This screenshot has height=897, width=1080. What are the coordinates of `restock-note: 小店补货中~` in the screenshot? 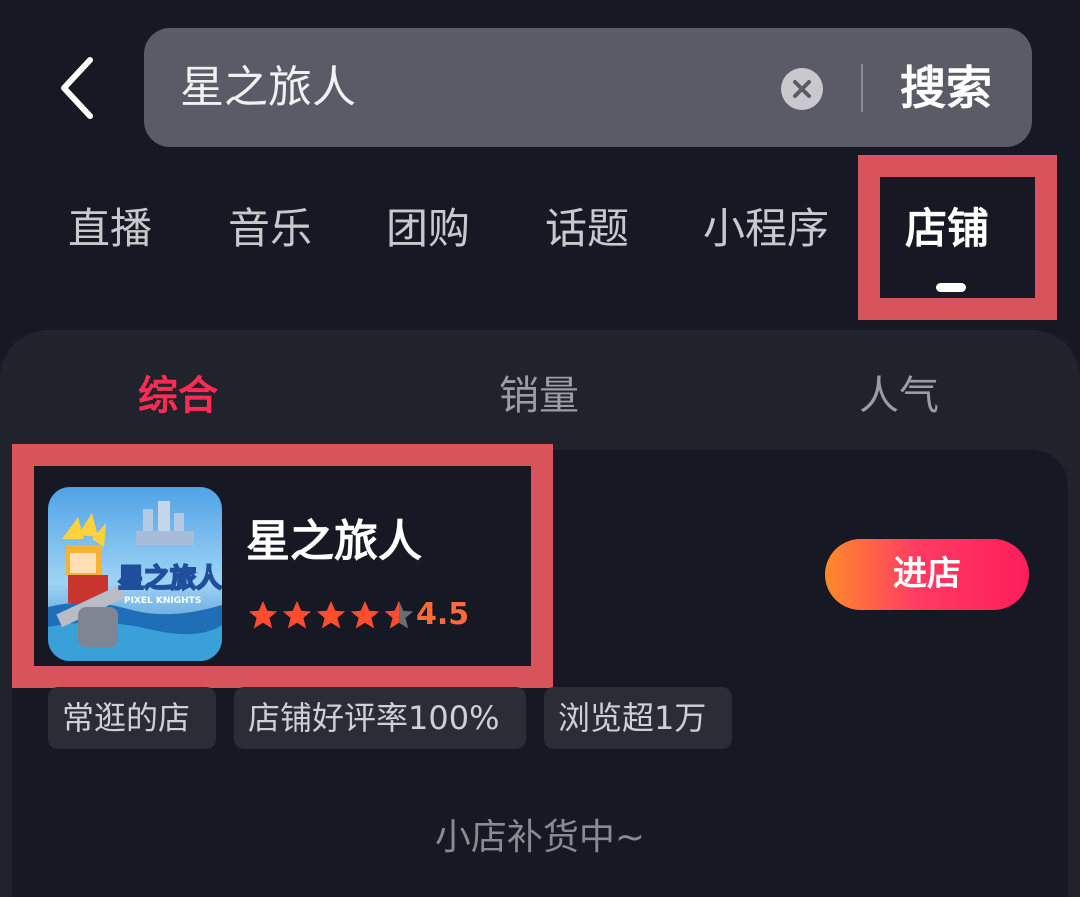 It's located at (540, 837).